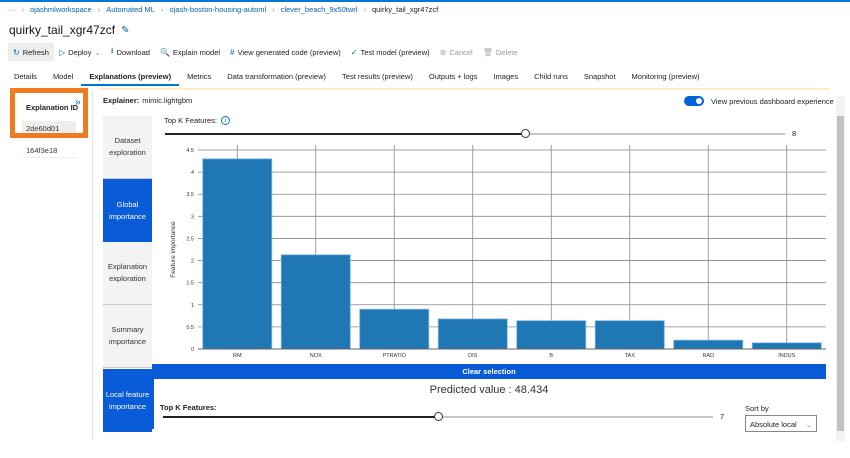 This screenshot has height=458, width=850. Describe the element at coordinates (840, 273) in the screenshot. I see `scrollbar-thumb` at that location.